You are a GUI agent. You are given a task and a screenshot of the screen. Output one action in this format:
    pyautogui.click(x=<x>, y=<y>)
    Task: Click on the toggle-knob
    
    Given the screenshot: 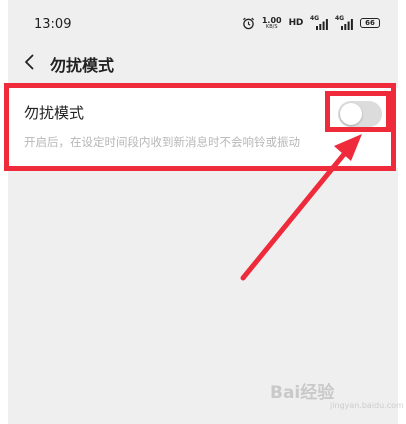 What is the action you would take?
    pyautogui.click(x=351, y=114)
    